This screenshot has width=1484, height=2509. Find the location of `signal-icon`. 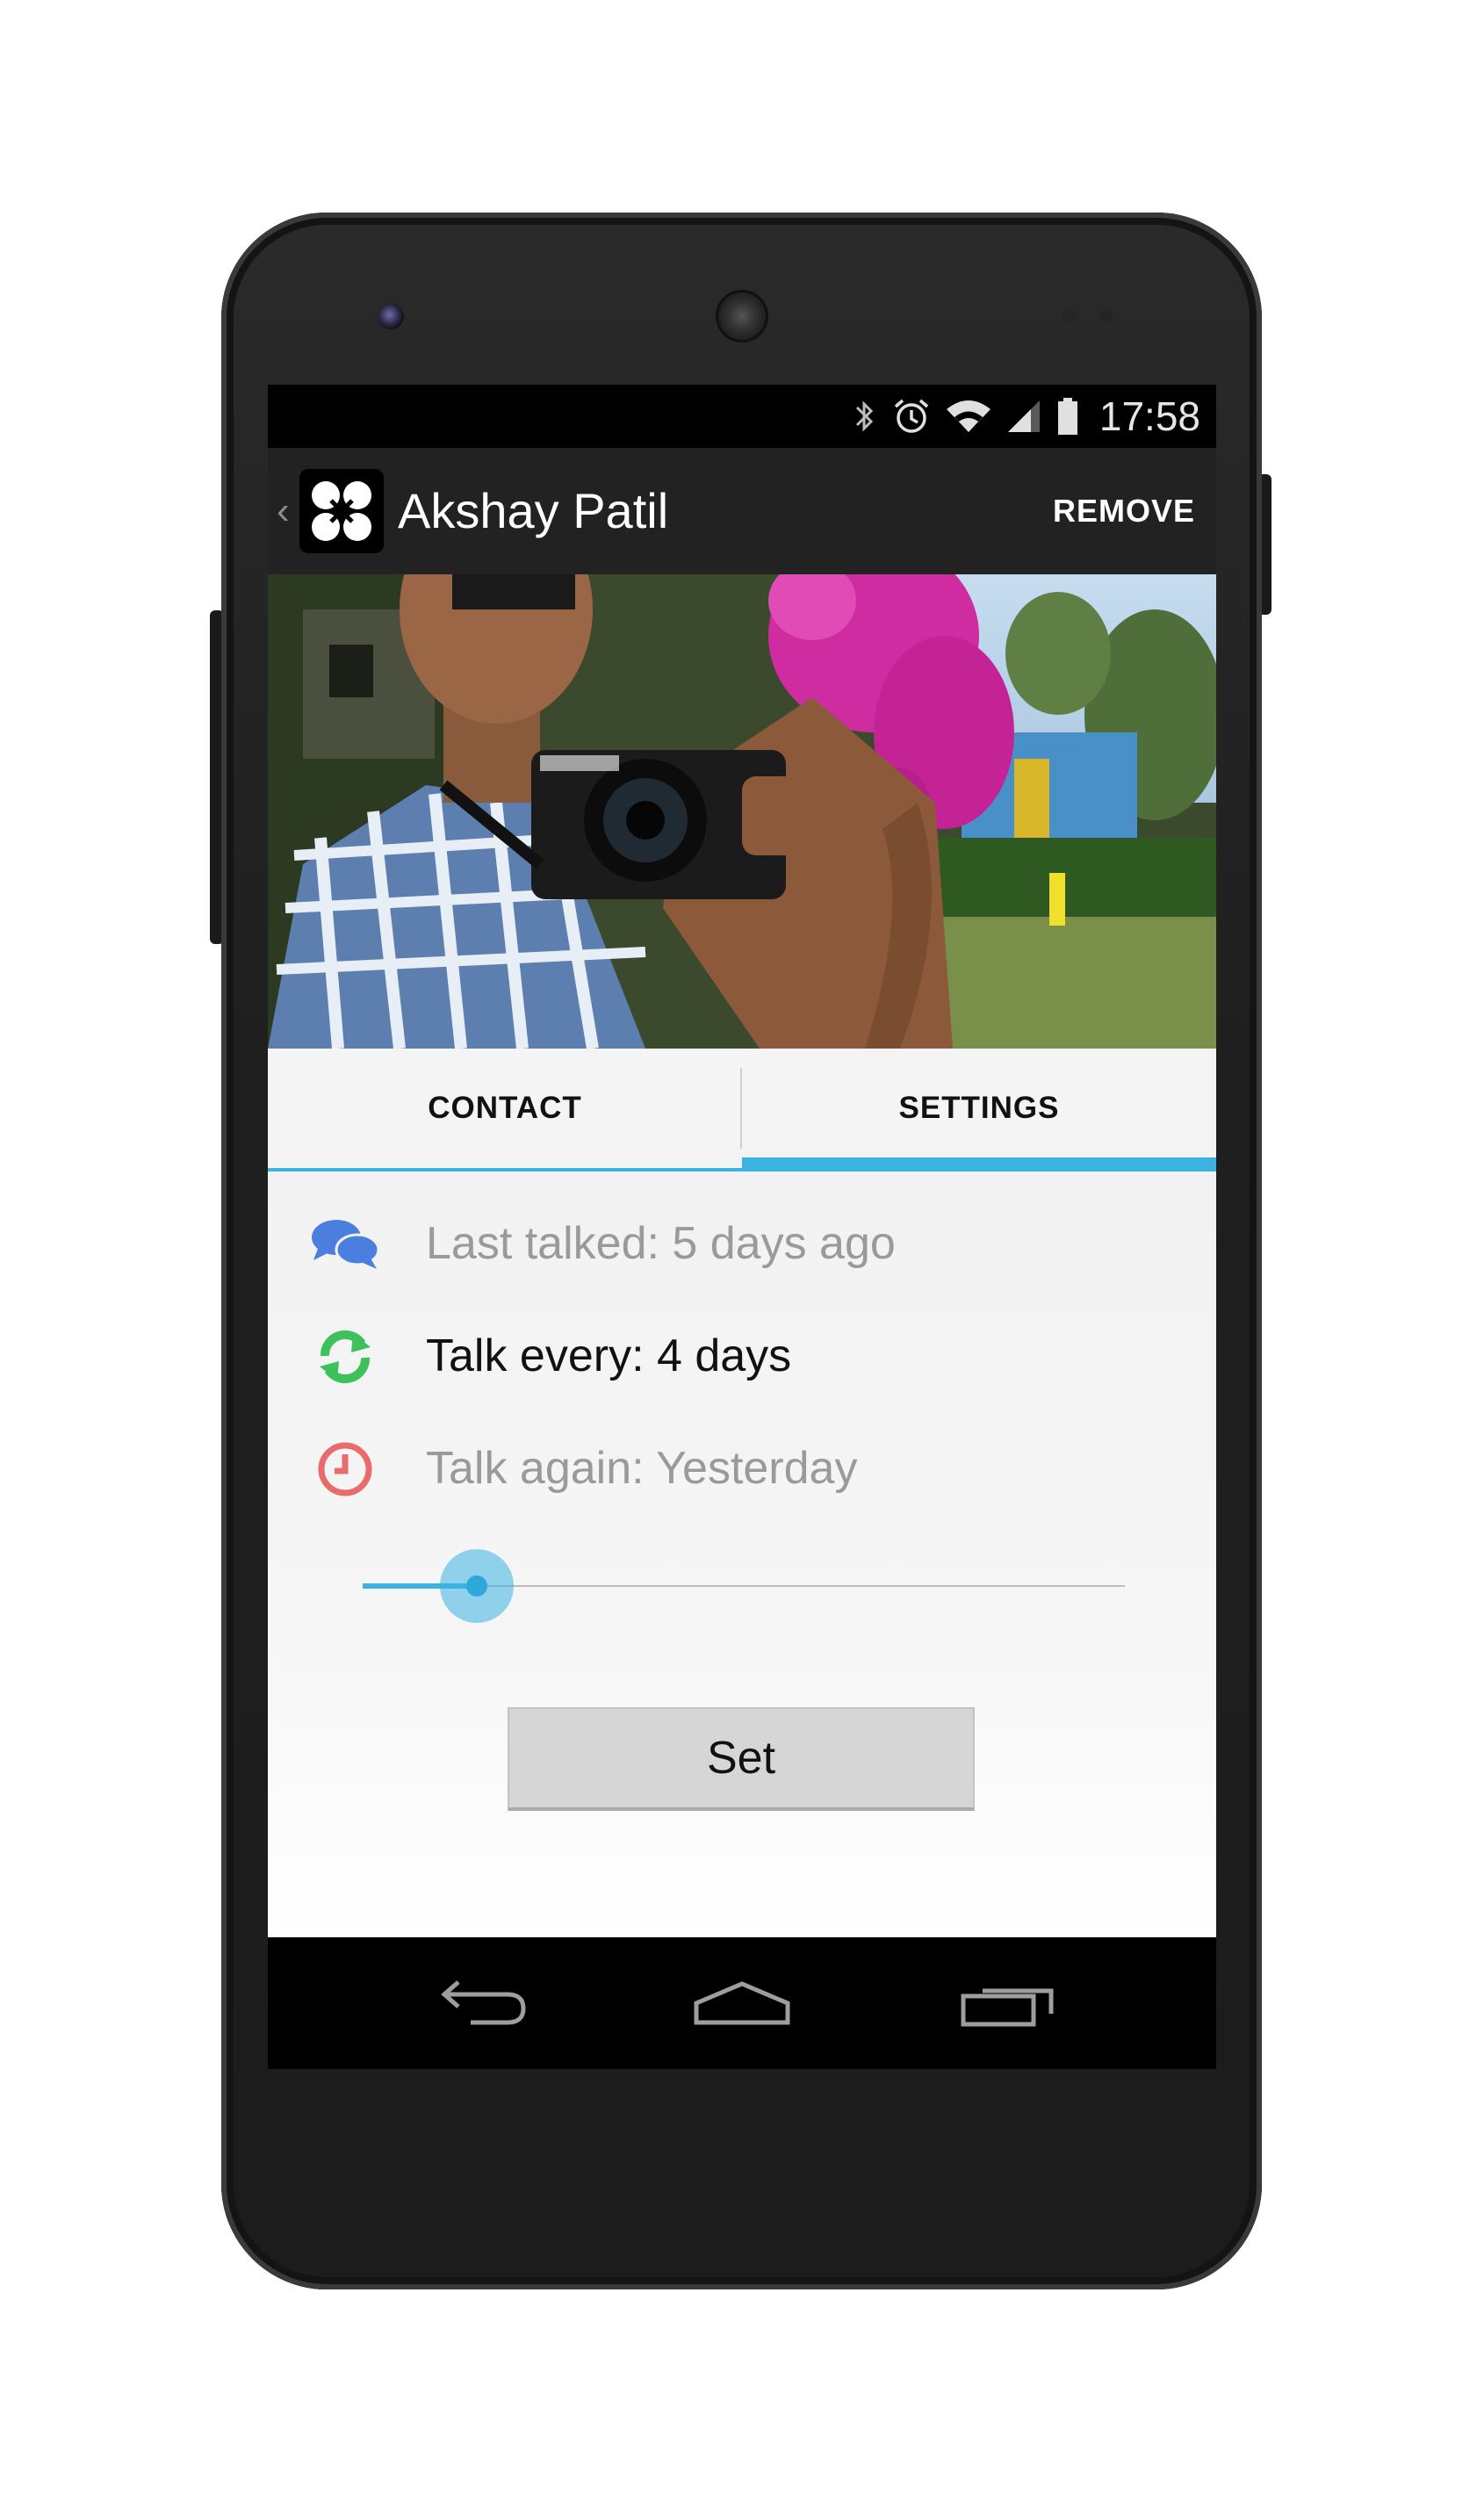

signal-icon is located at coordinates (1023, 416).